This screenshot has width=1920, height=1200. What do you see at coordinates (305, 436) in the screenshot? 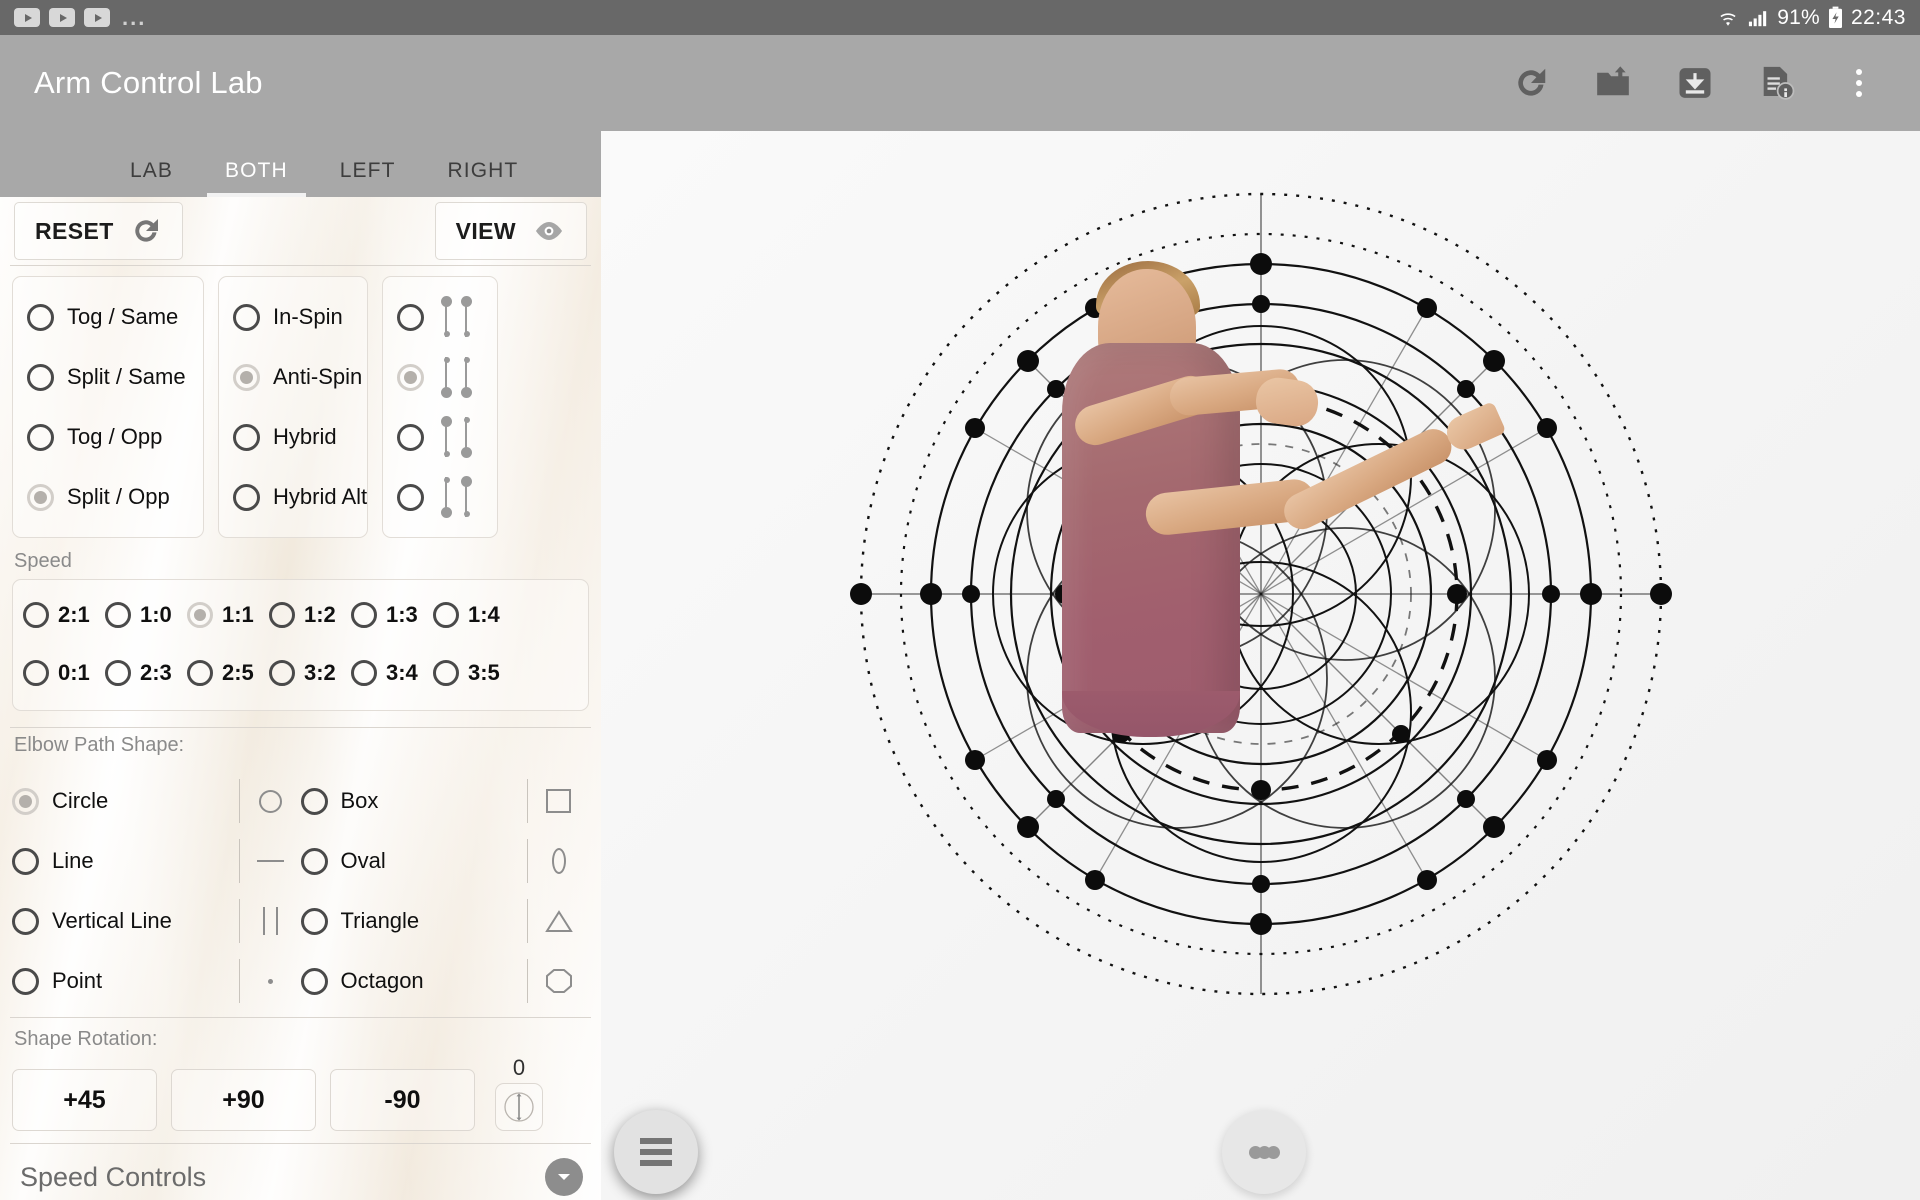
I see `option-label: Hybrid` at bounding box center [305, 436].